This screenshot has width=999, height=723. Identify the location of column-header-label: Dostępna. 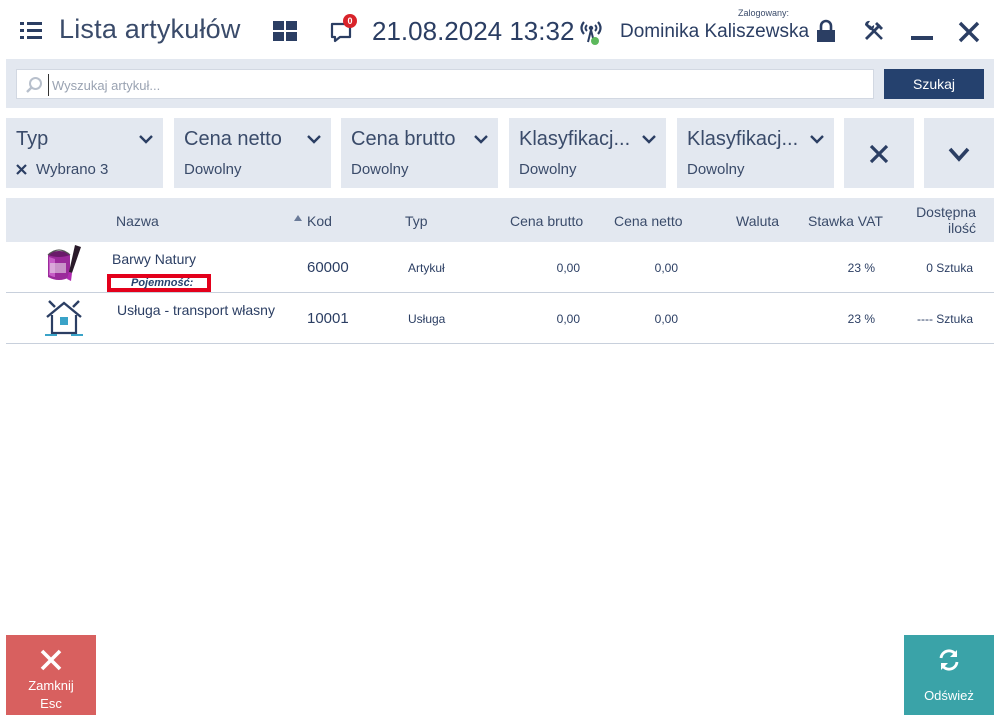
(946, 212).